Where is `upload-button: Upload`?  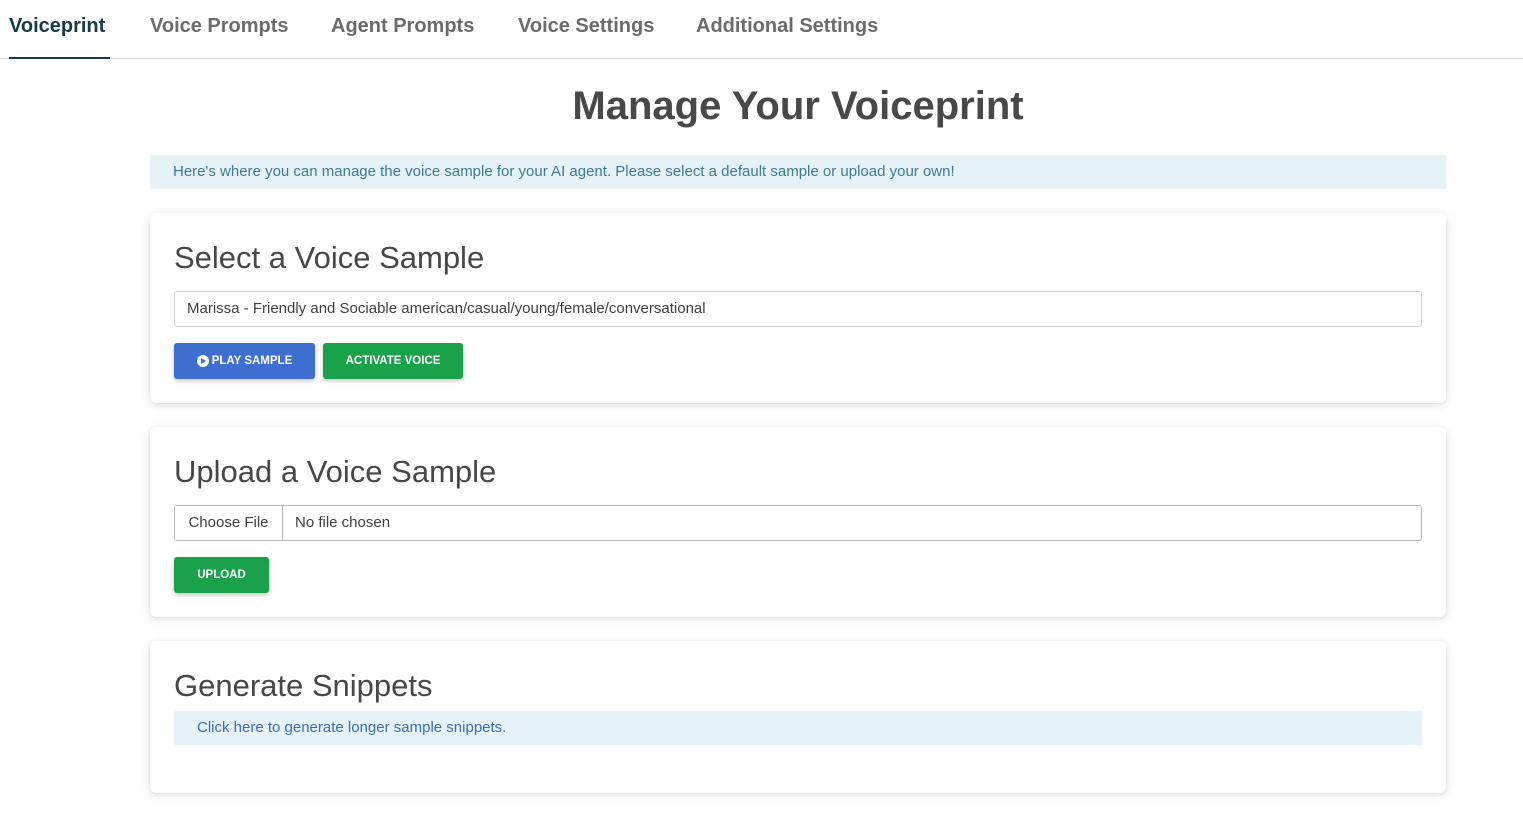
upload-button: Upload is located at coordinates (221, 575).